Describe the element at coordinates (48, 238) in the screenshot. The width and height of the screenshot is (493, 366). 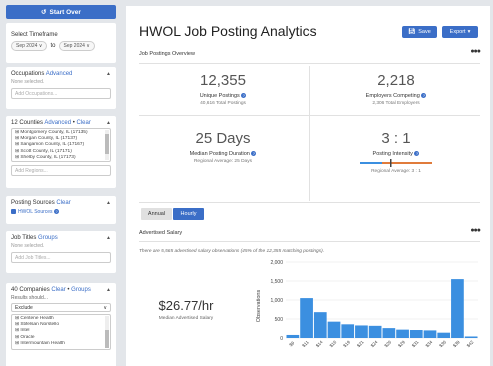
I see `job-titles-groups-link: Groups` at that location.